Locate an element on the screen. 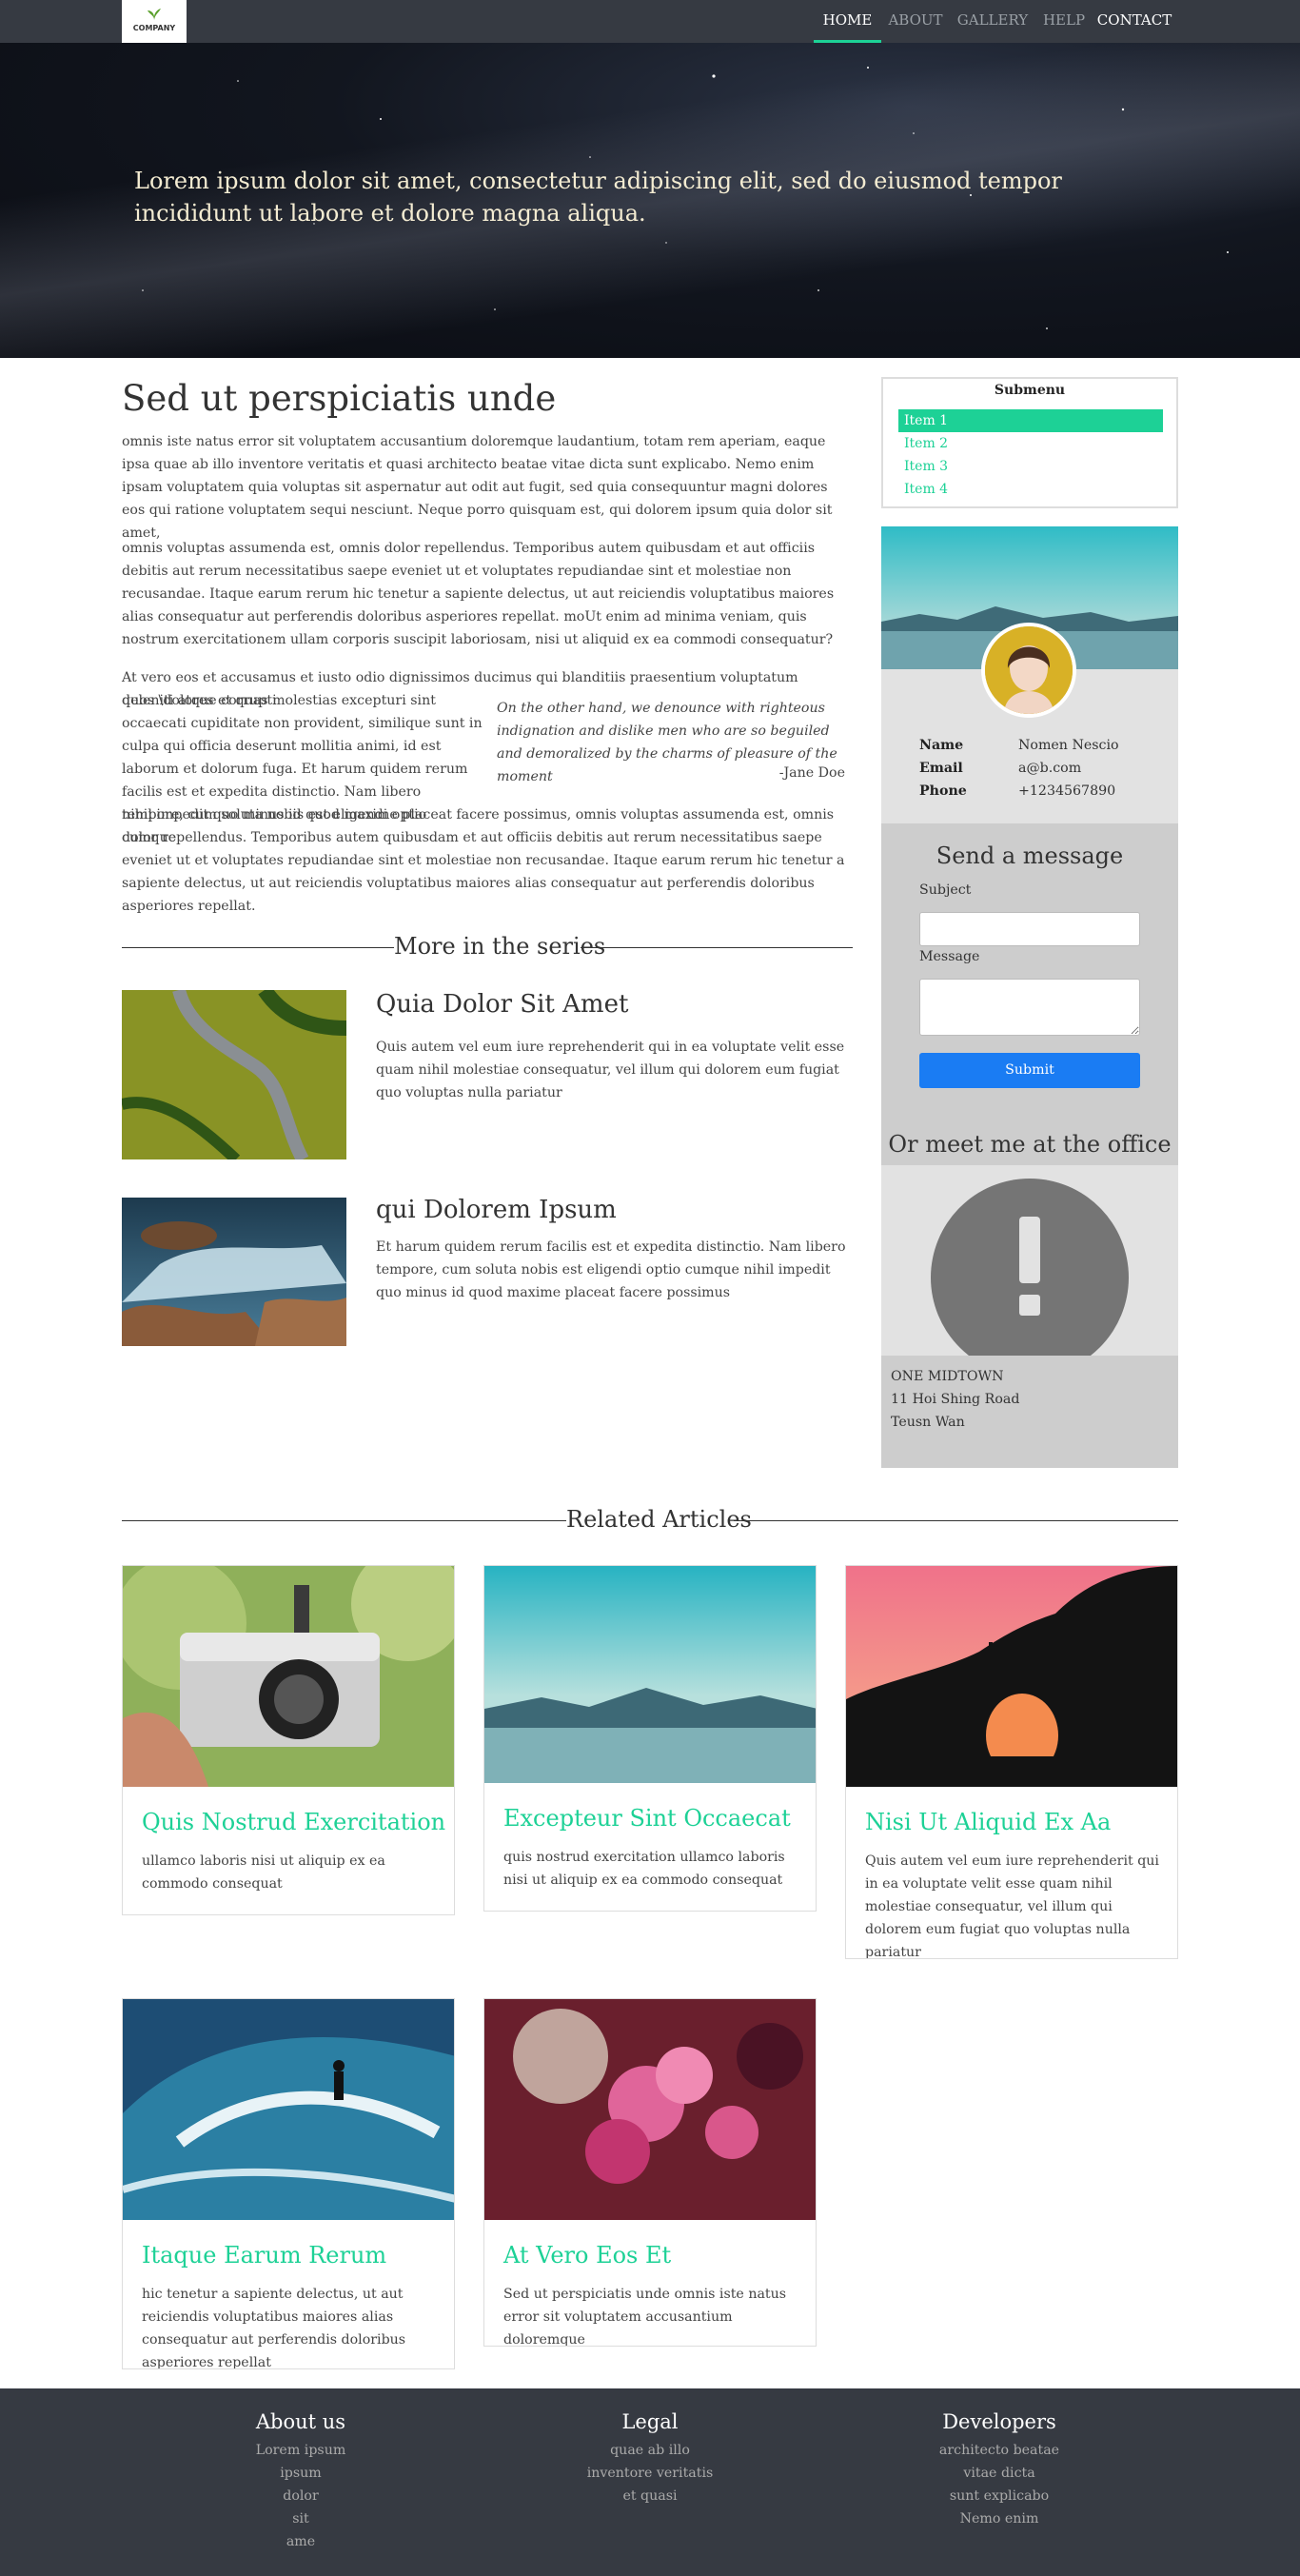  address-line-1: ONE MIDTOWN is located at coordinates (947, 1376).